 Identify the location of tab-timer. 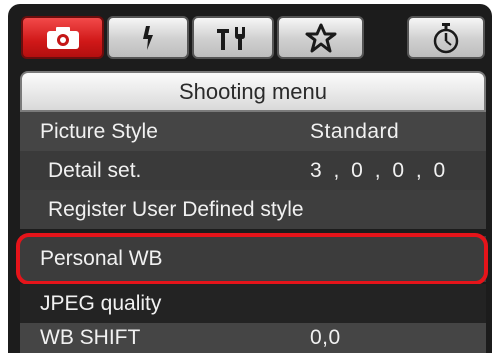
(446, 37).